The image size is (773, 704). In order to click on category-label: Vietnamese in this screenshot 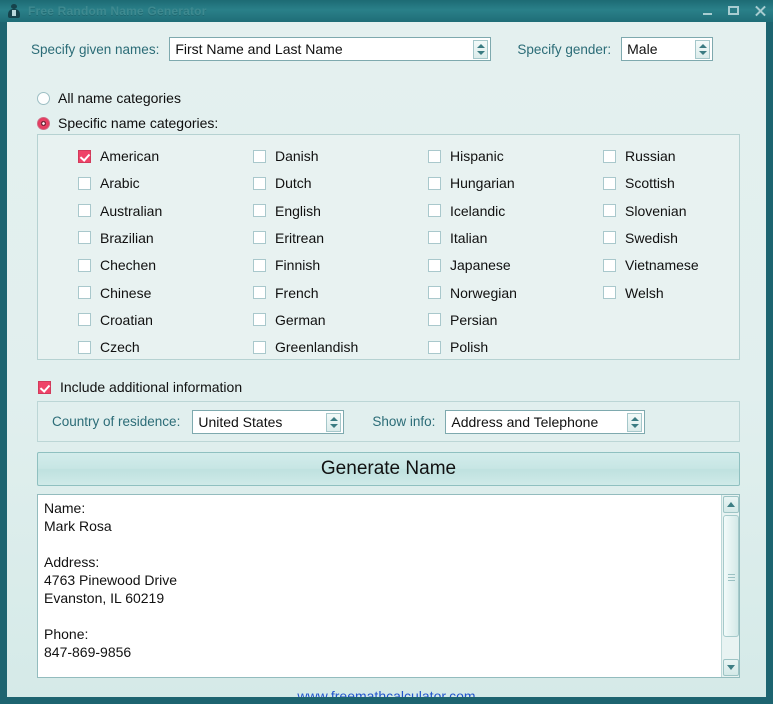, I will do `click(662, 265)`.